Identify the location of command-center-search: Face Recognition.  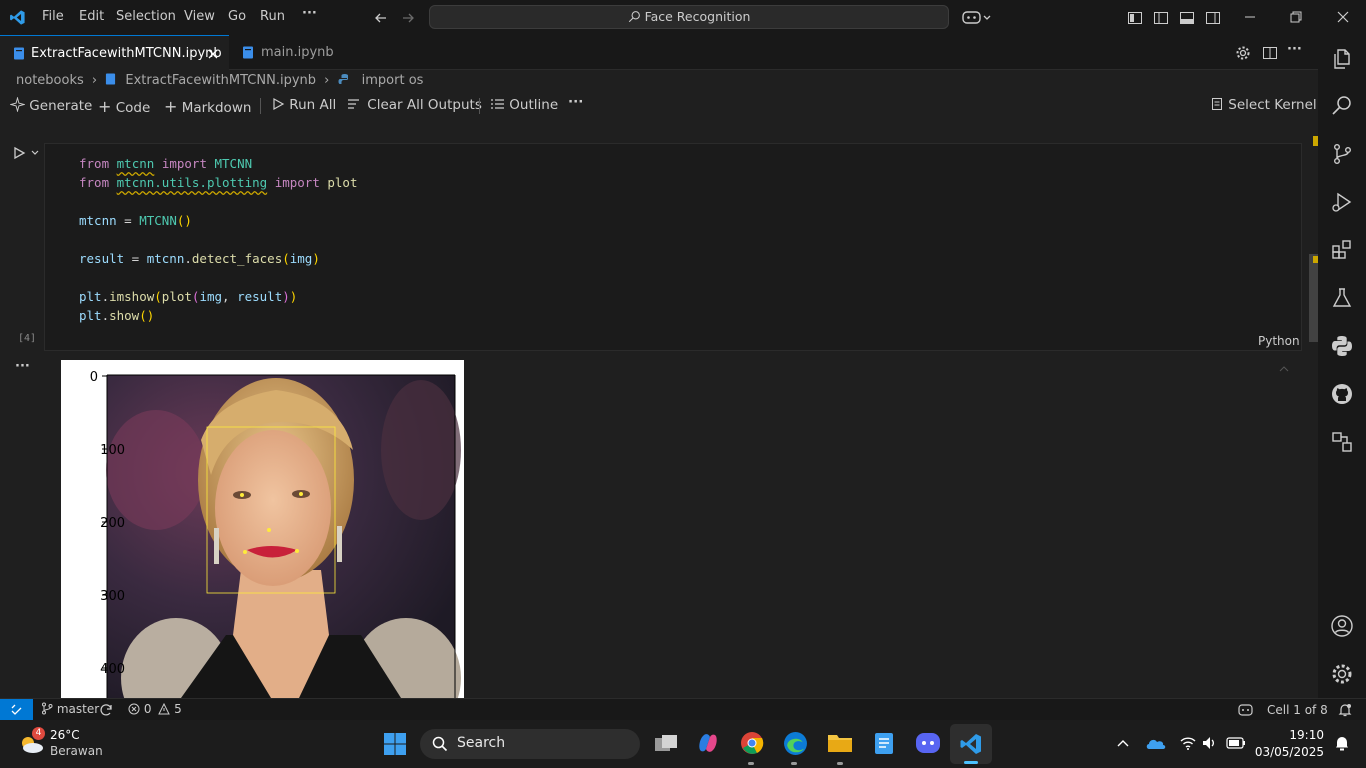
(689, 17).